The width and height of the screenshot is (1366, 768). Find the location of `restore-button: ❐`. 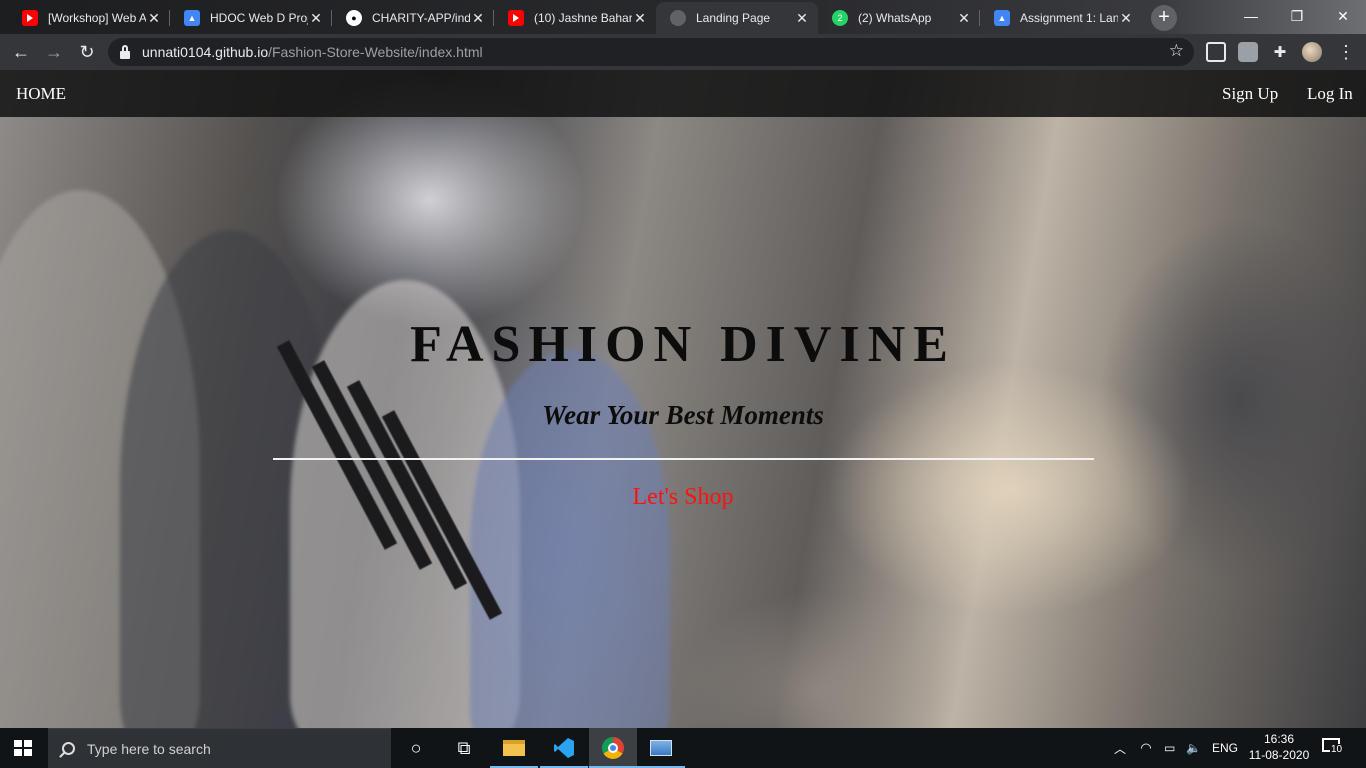

restore-button: ❐ is located at coordinates (1297, 16).